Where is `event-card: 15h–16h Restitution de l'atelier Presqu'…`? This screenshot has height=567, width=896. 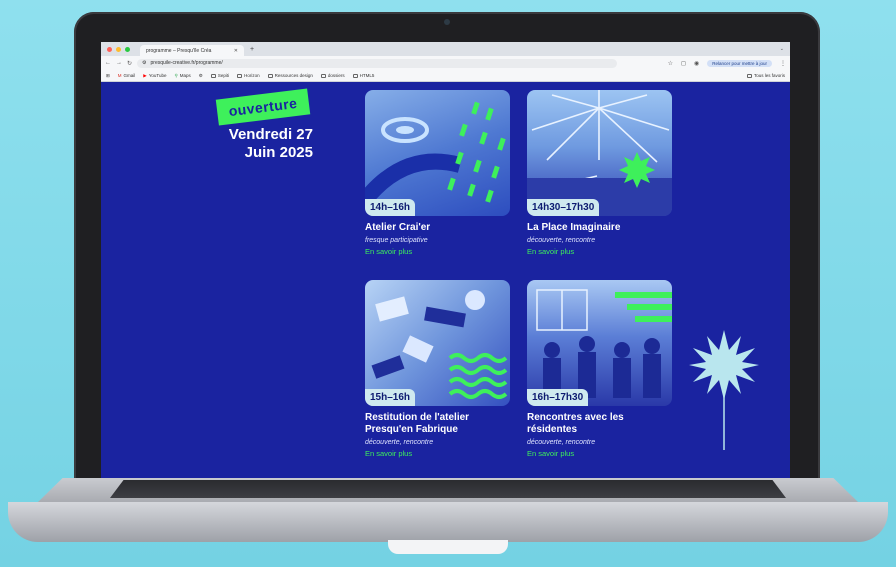
event-card: 15h–16h Restitution de l'atelier Presqu'… is located at coordinates (437, 369).